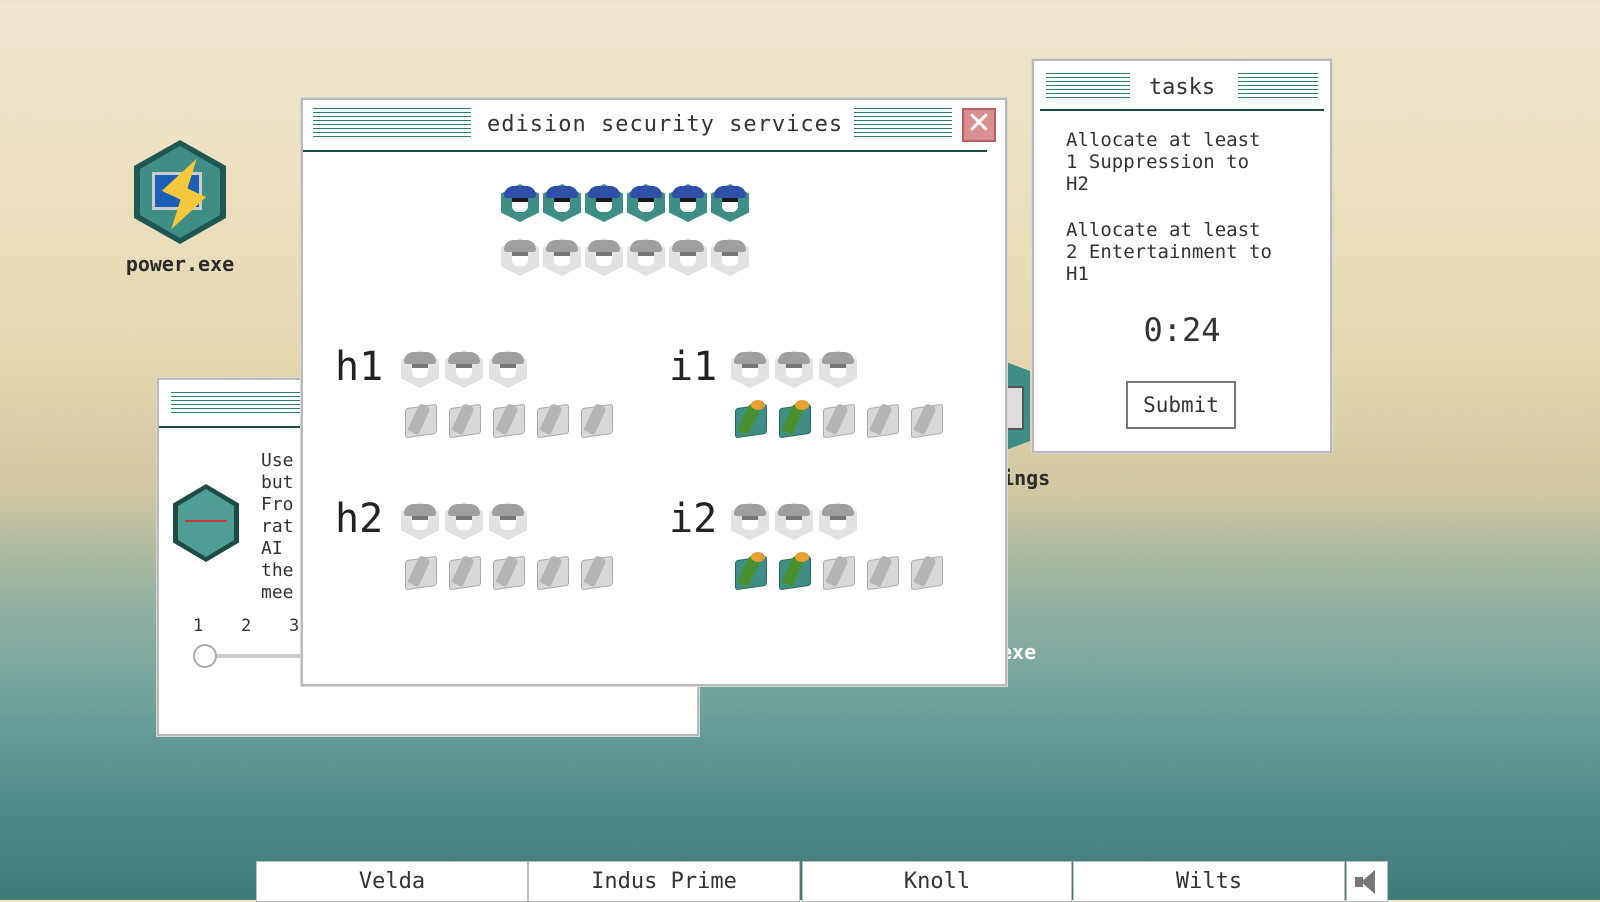 The image size is (1600, 902). Describe the element at coordinates (392, 881) in the screenshot. I see `taskbar-tab-velda: Velda` at that location.